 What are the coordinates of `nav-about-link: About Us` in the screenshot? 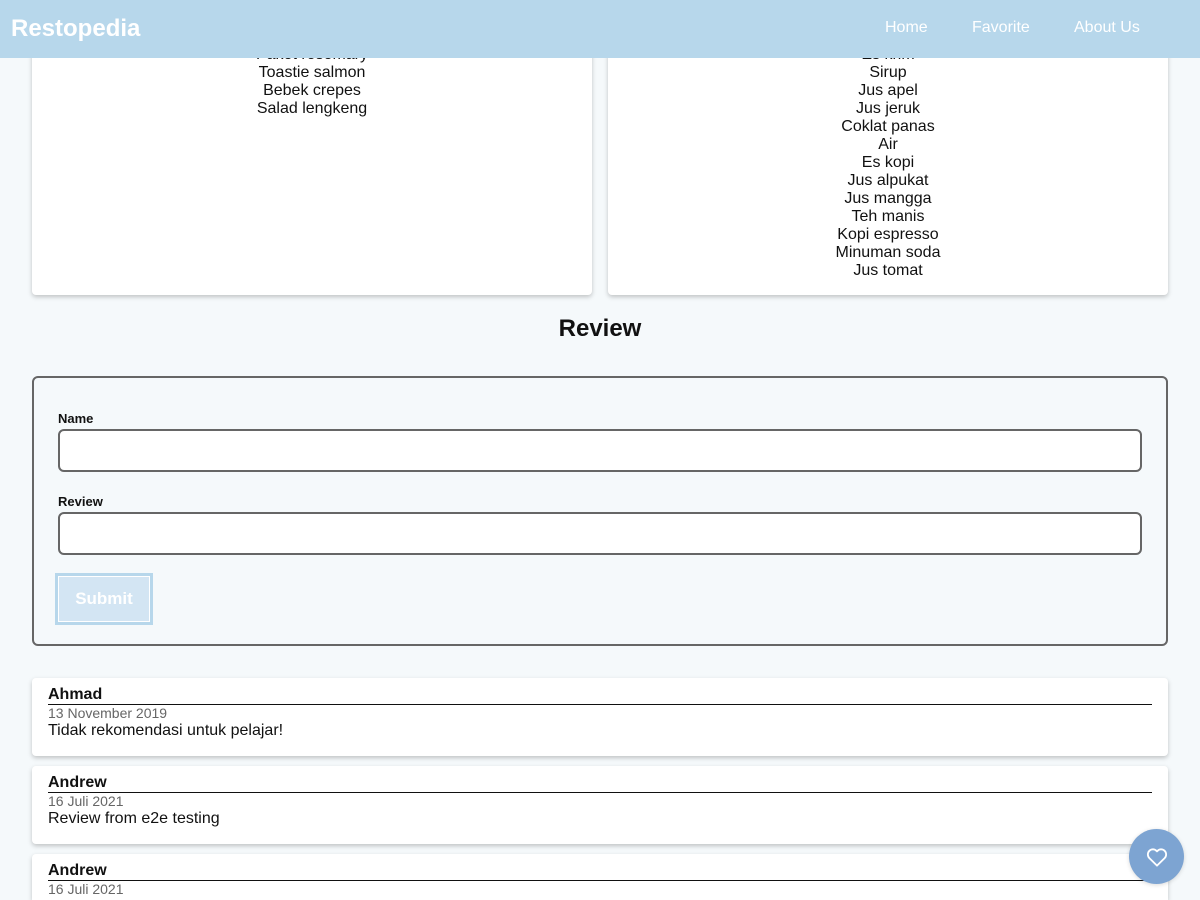 It's located at (1107, 28).